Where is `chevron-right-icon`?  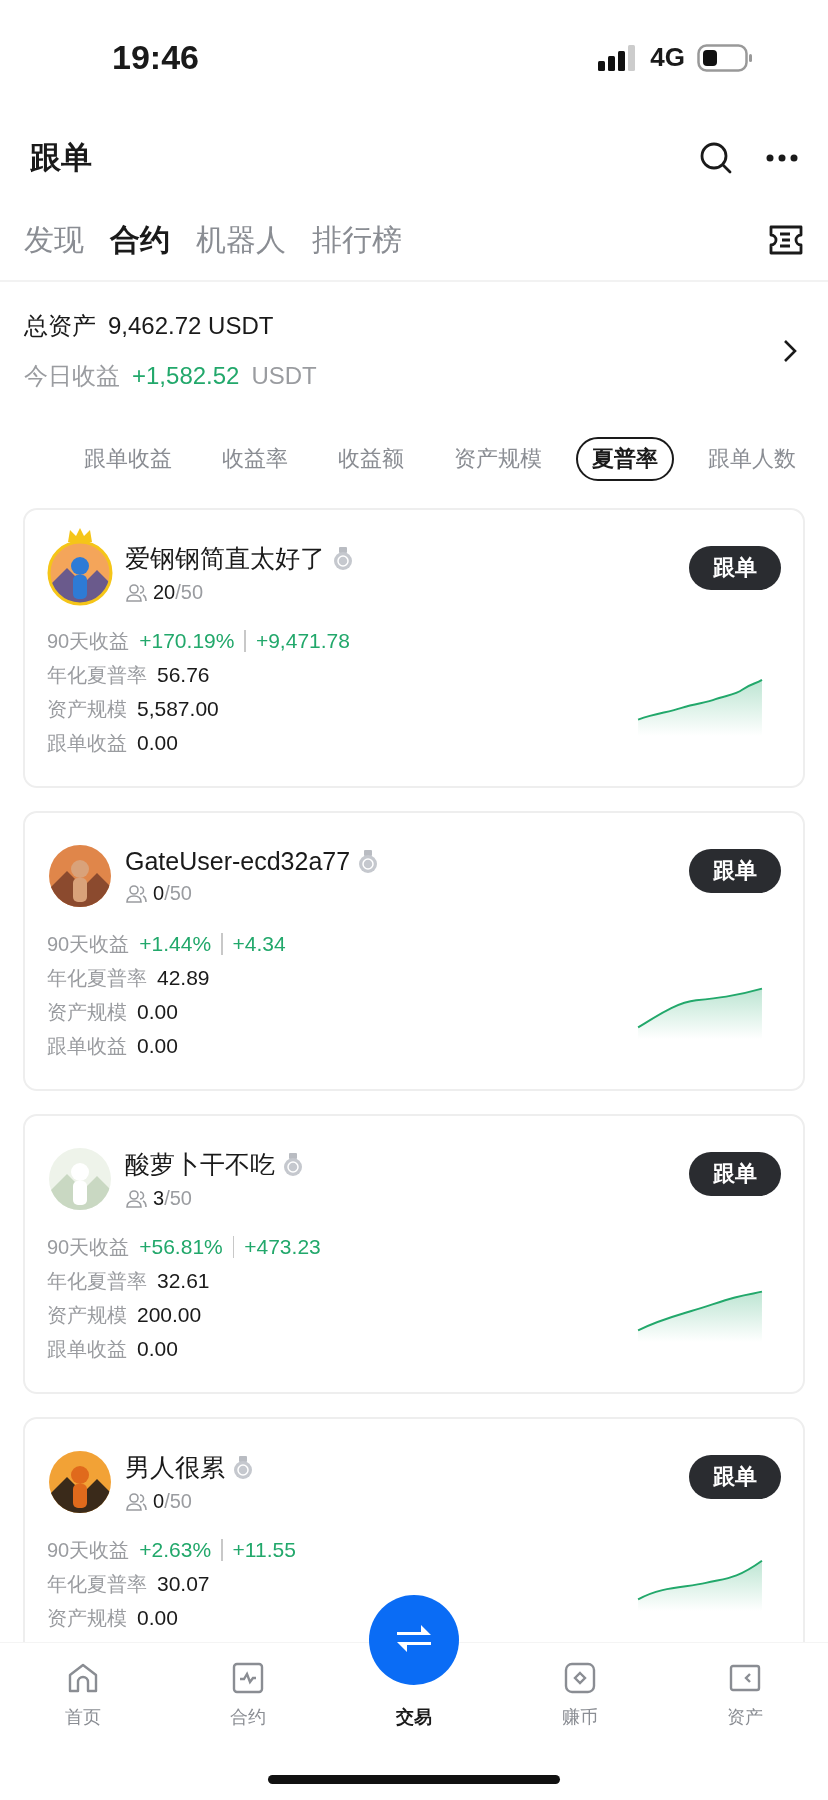 chevron-right-icon is located at coordinates (790, 351).